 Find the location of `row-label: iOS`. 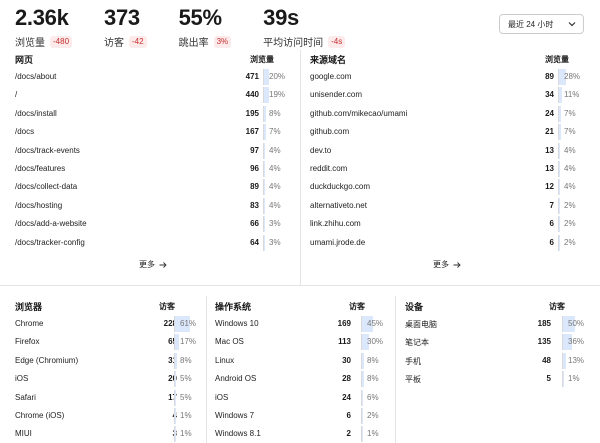

row-label: iOS is located at coordinates (222, 397).